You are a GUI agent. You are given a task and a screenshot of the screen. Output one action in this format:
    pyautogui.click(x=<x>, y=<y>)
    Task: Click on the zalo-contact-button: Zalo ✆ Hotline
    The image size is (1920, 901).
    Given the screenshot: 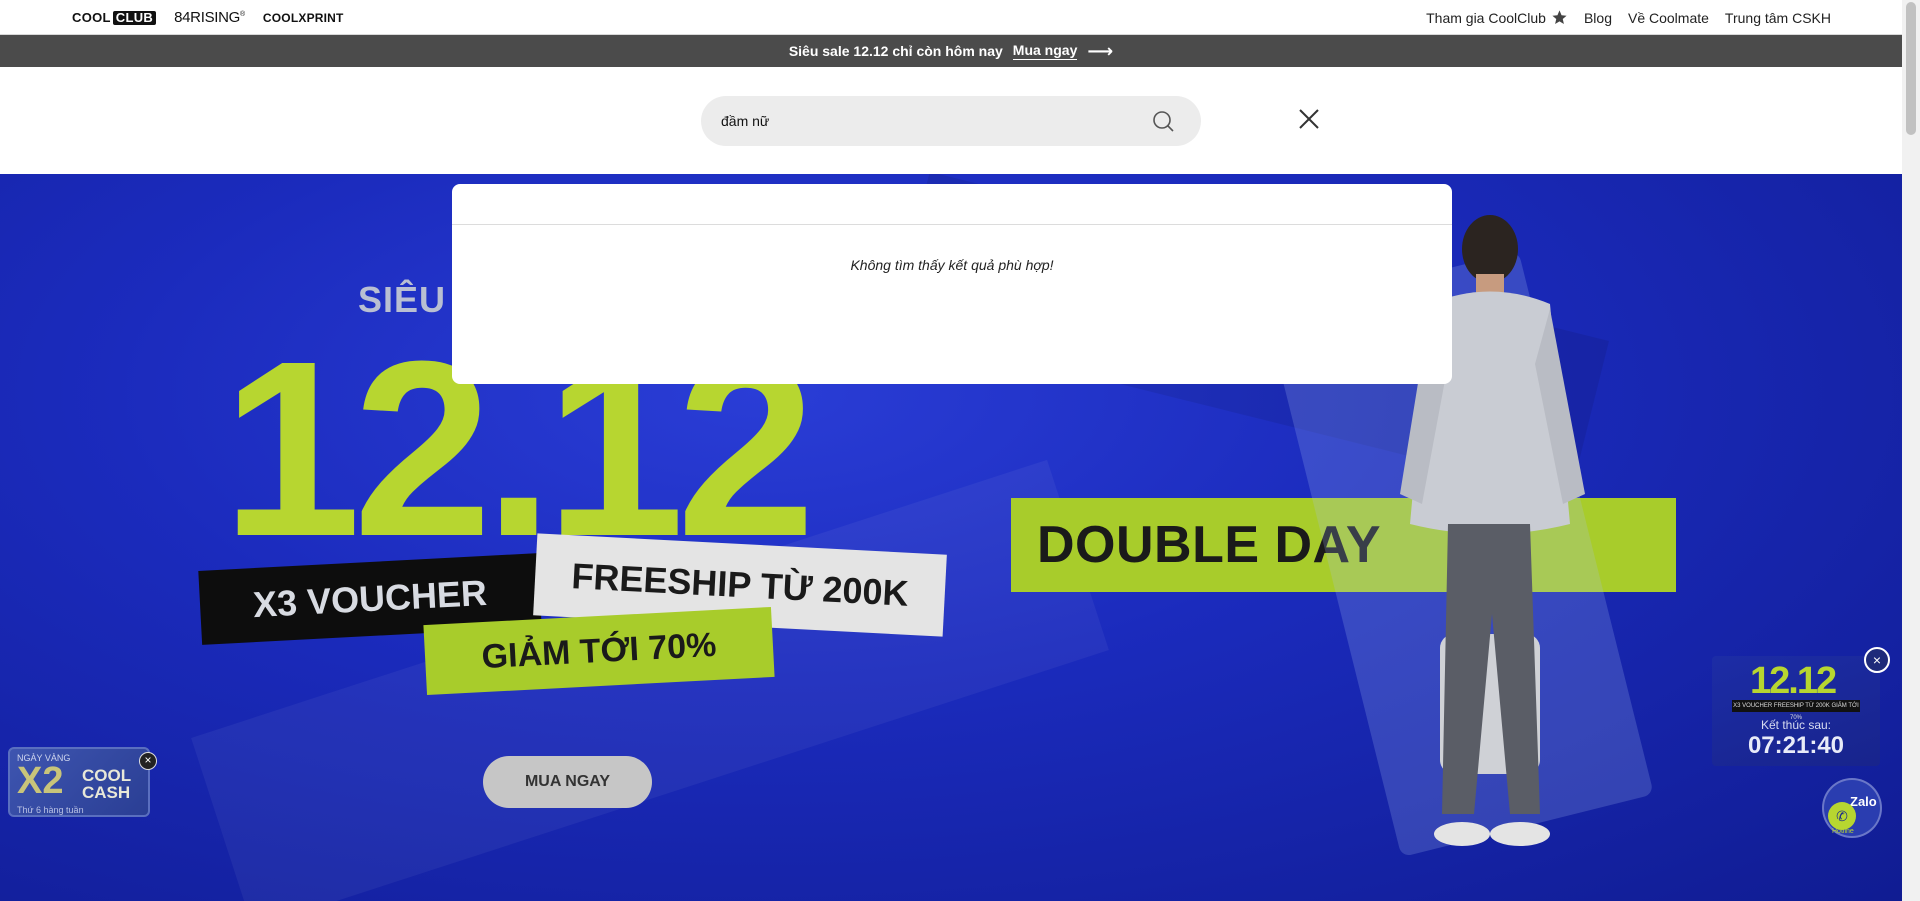 What is the action you would take?
    pyautogui.click(x=1852, y=808)
    